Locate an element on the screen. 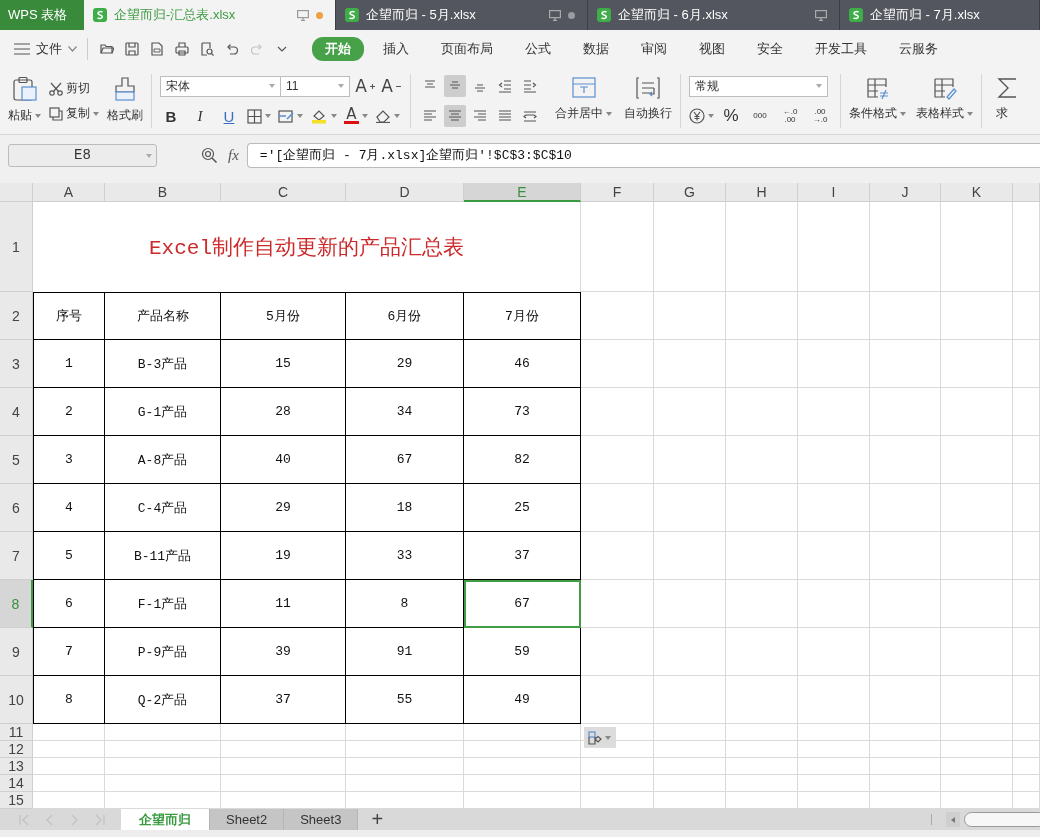 This screenshot has height=837, width=1040. conditional-format-button: 条件格式 is located at coordinates (877, 101).